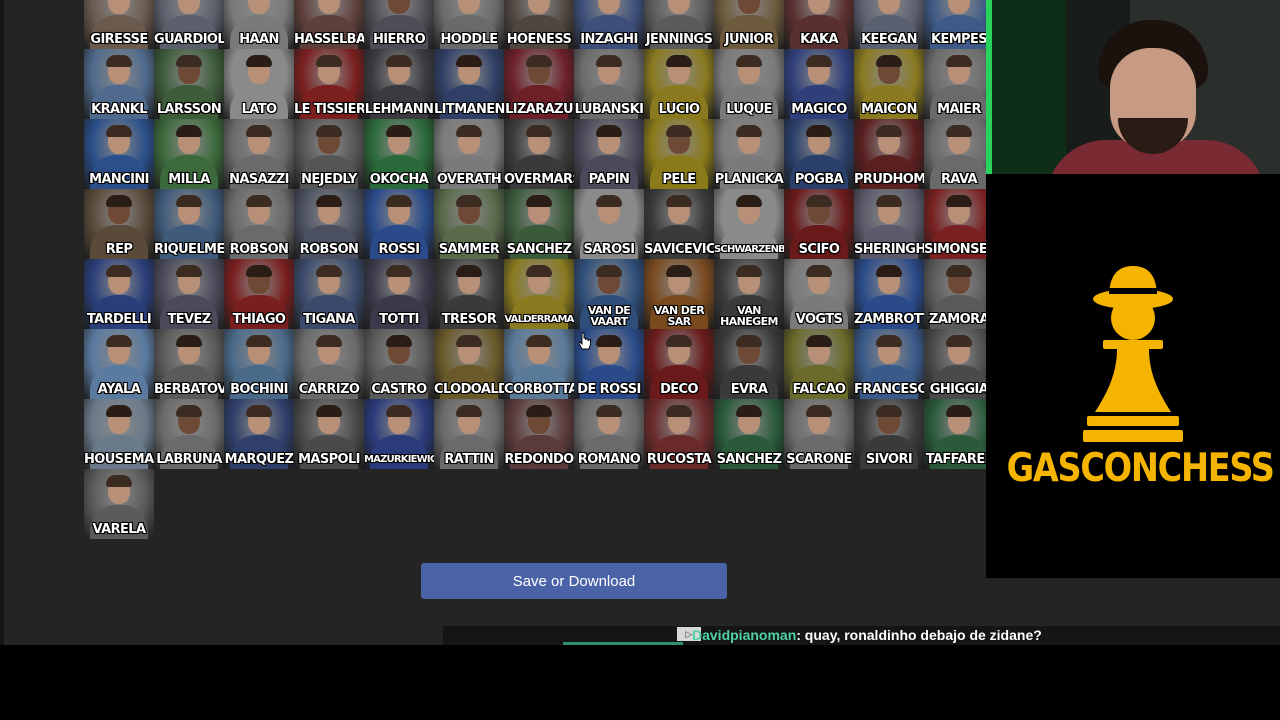 The height and width of the screenshot is (720, 1280). Describe the element at coordinates (329, 434) in the screenshot. I see `player-card: MASPOLI` at that location.